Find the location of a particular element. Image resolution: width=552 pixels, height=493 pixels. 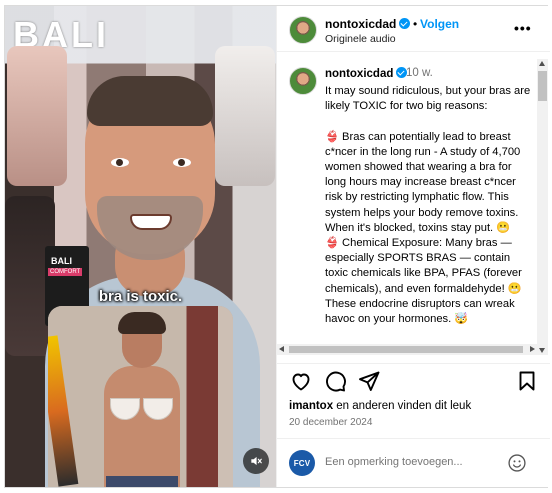

add-comment-bar: FCV is located at coordinates (413, 462).